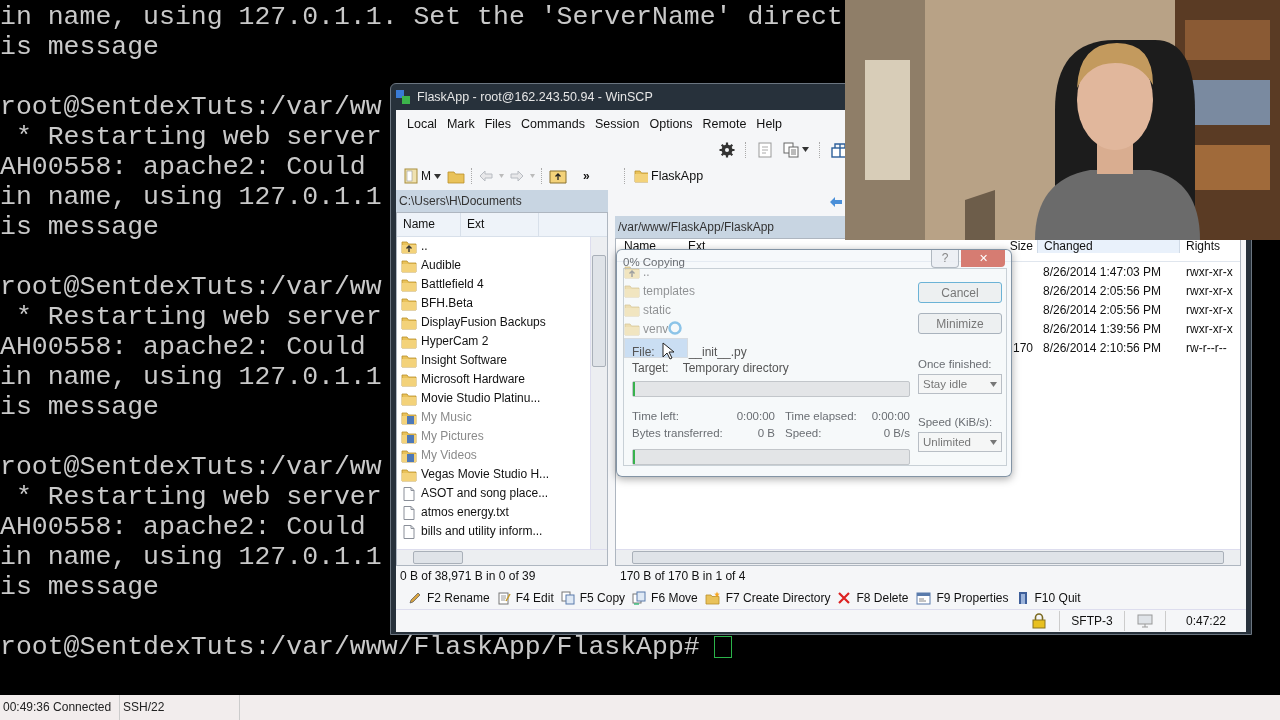 Image resolution: width=1280 pixels, height=720 pixels. Describe the element at coordinates (669, 176) in the screenshot. I see `folder-button: FlaskApp` at that location.